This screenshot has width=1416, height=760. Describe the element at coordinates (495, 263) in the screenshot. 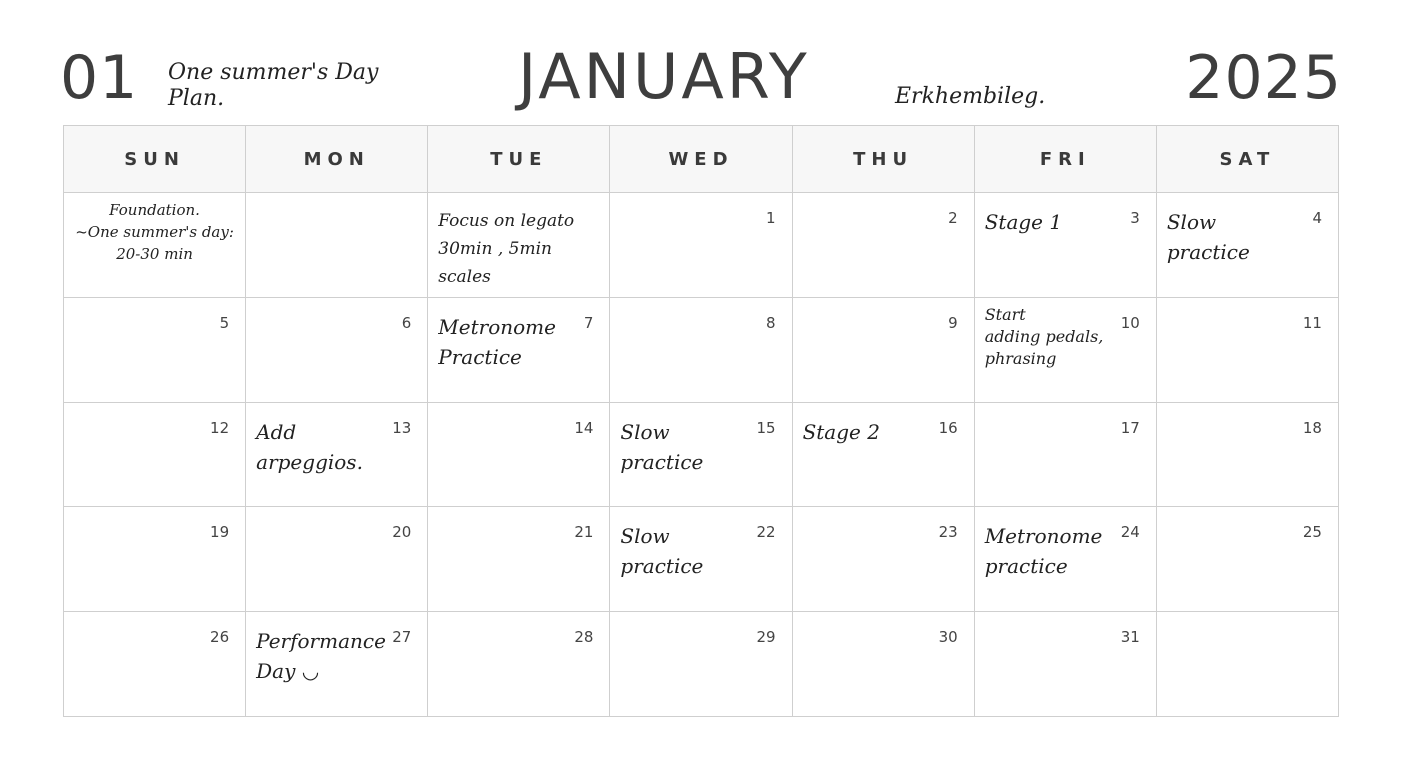

I see `day-note-line: 30min , 5min scales` at that location.